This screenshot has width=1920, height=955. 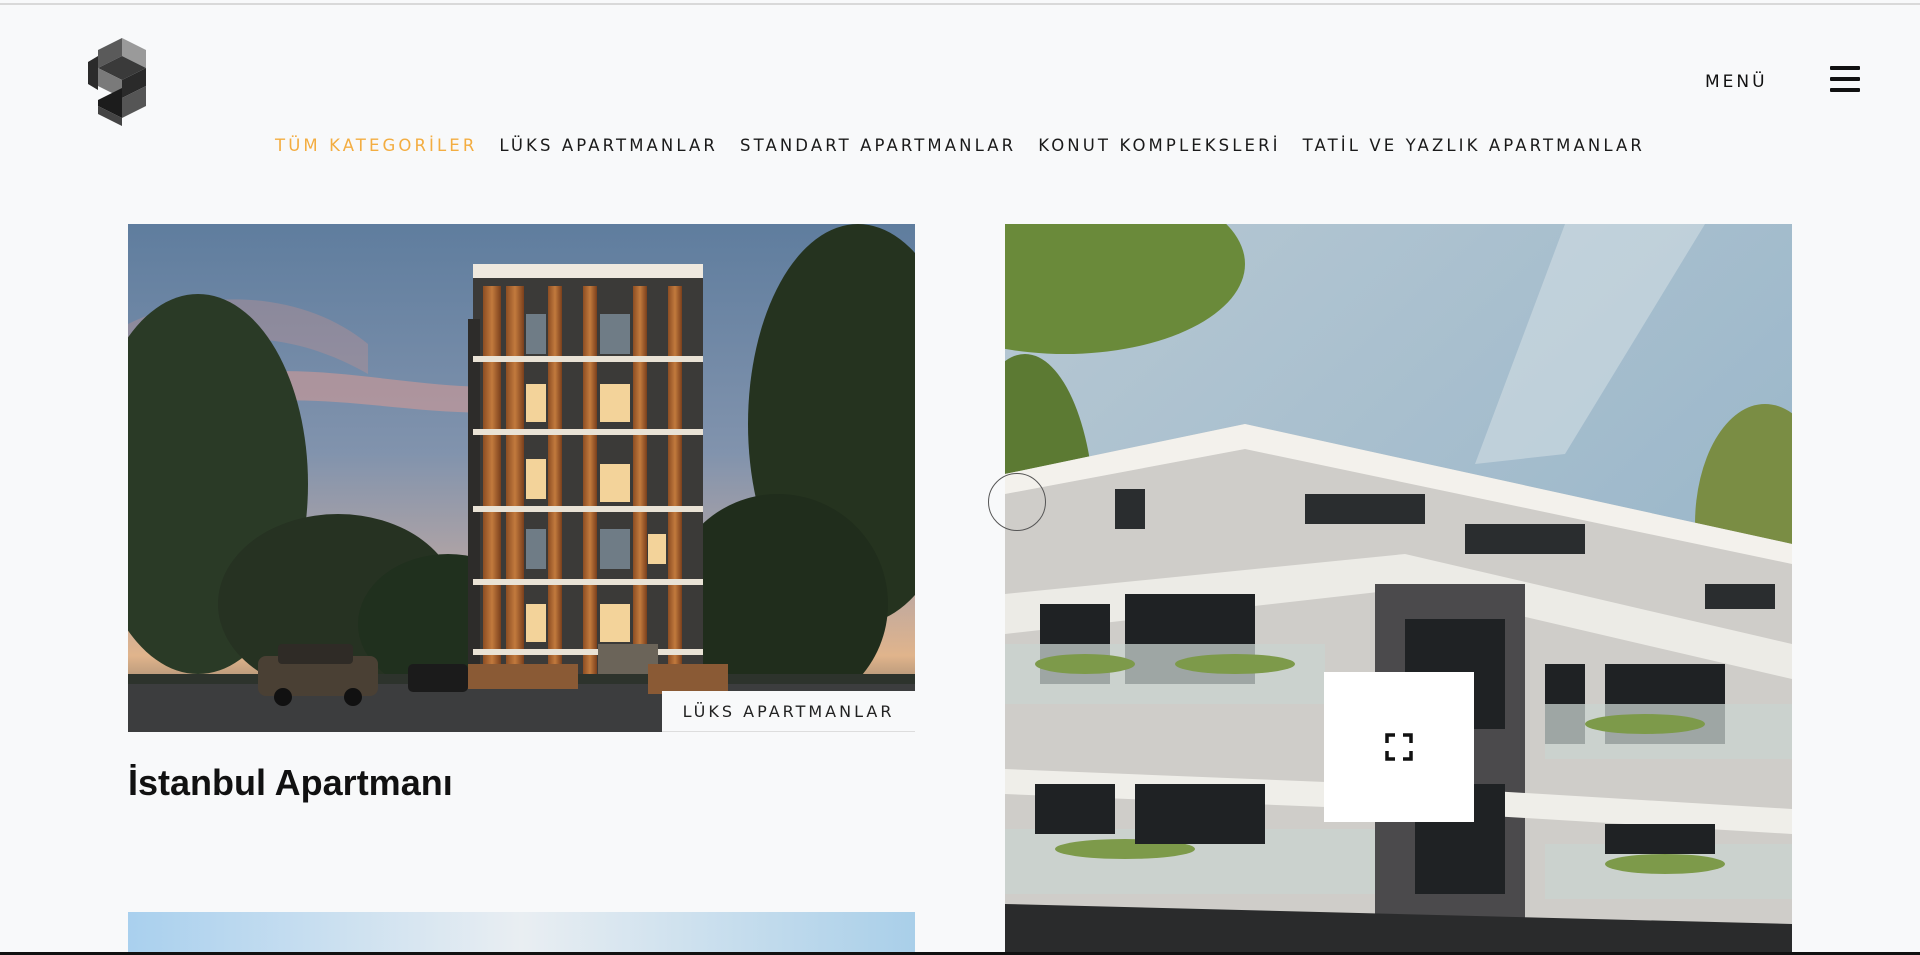 I want to click on category-luxury-apartments: LÜKS APARTMANLAR, so click(x=608, y=145).